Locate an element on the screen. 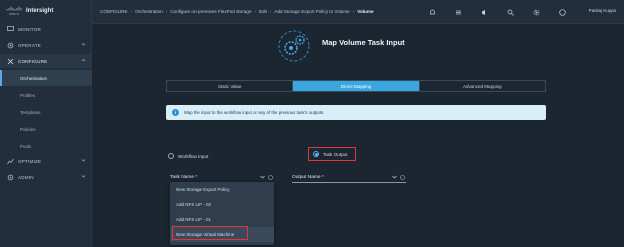 The image size is (624, 247). list-icon is located at coordinates (458, 12).